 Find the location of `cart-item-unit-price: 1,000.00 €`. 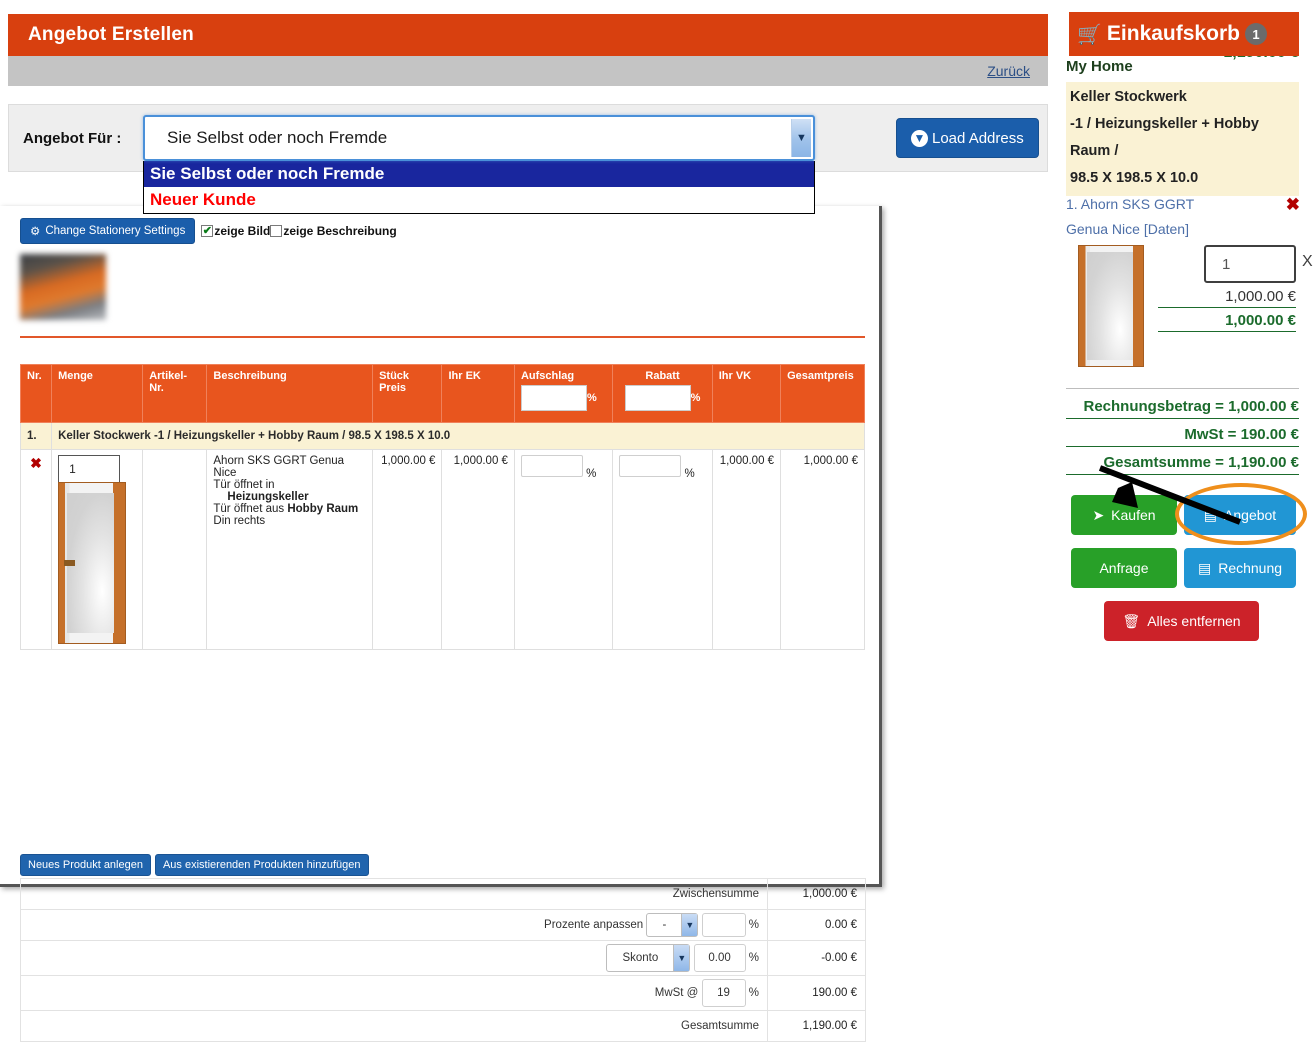

cart-item-unit-price: 1,000.00 € is located at coordinates (1227, 298).